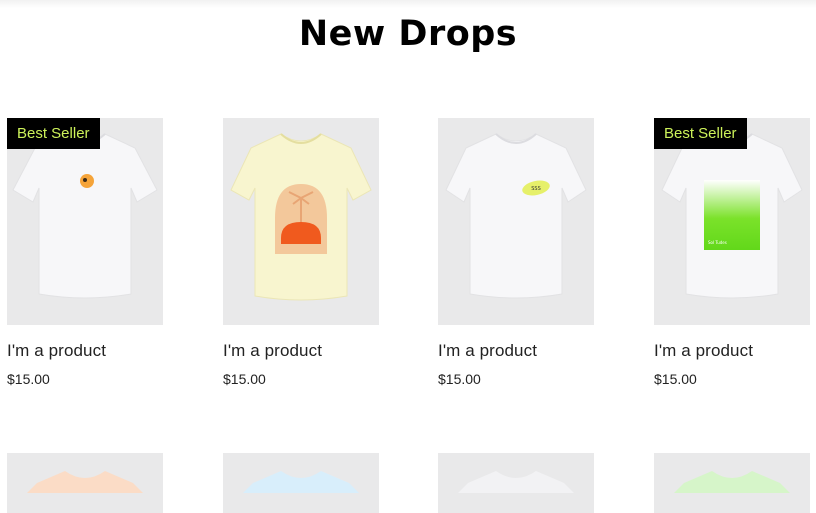 The image size is (816, 513). I want to click on product-image: Best Seller, so click(85, 221).